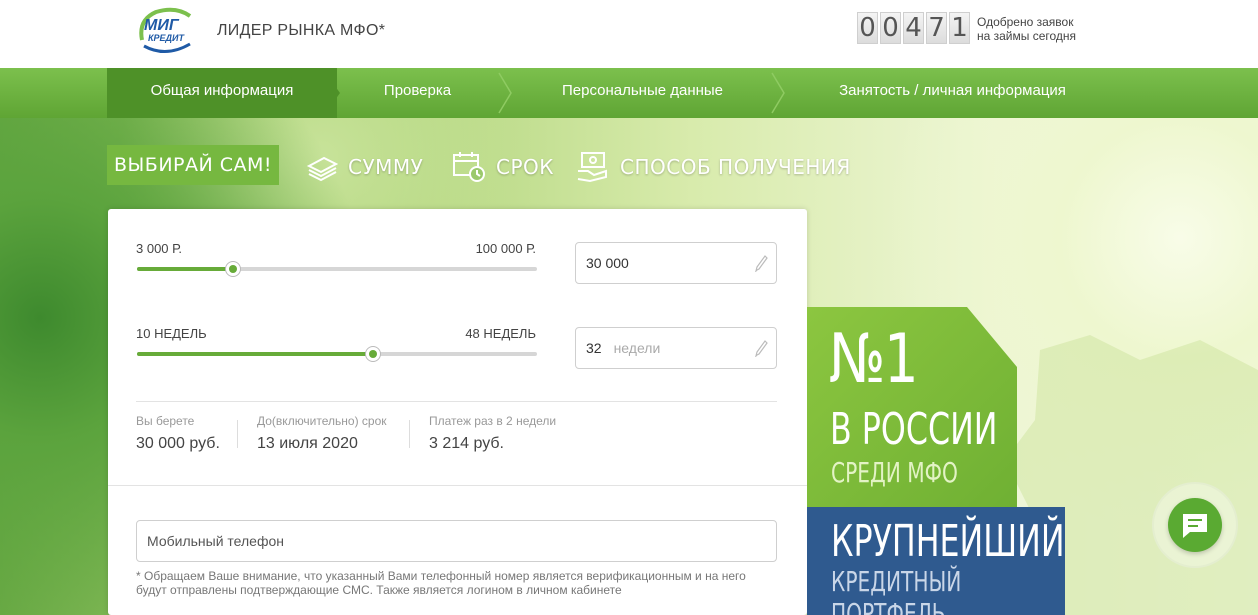 The width and height of the screenshot is (1258, 615). I want to click on summary-due-date: До(включительно) срок 13 июля 2020, so click(322, 433).